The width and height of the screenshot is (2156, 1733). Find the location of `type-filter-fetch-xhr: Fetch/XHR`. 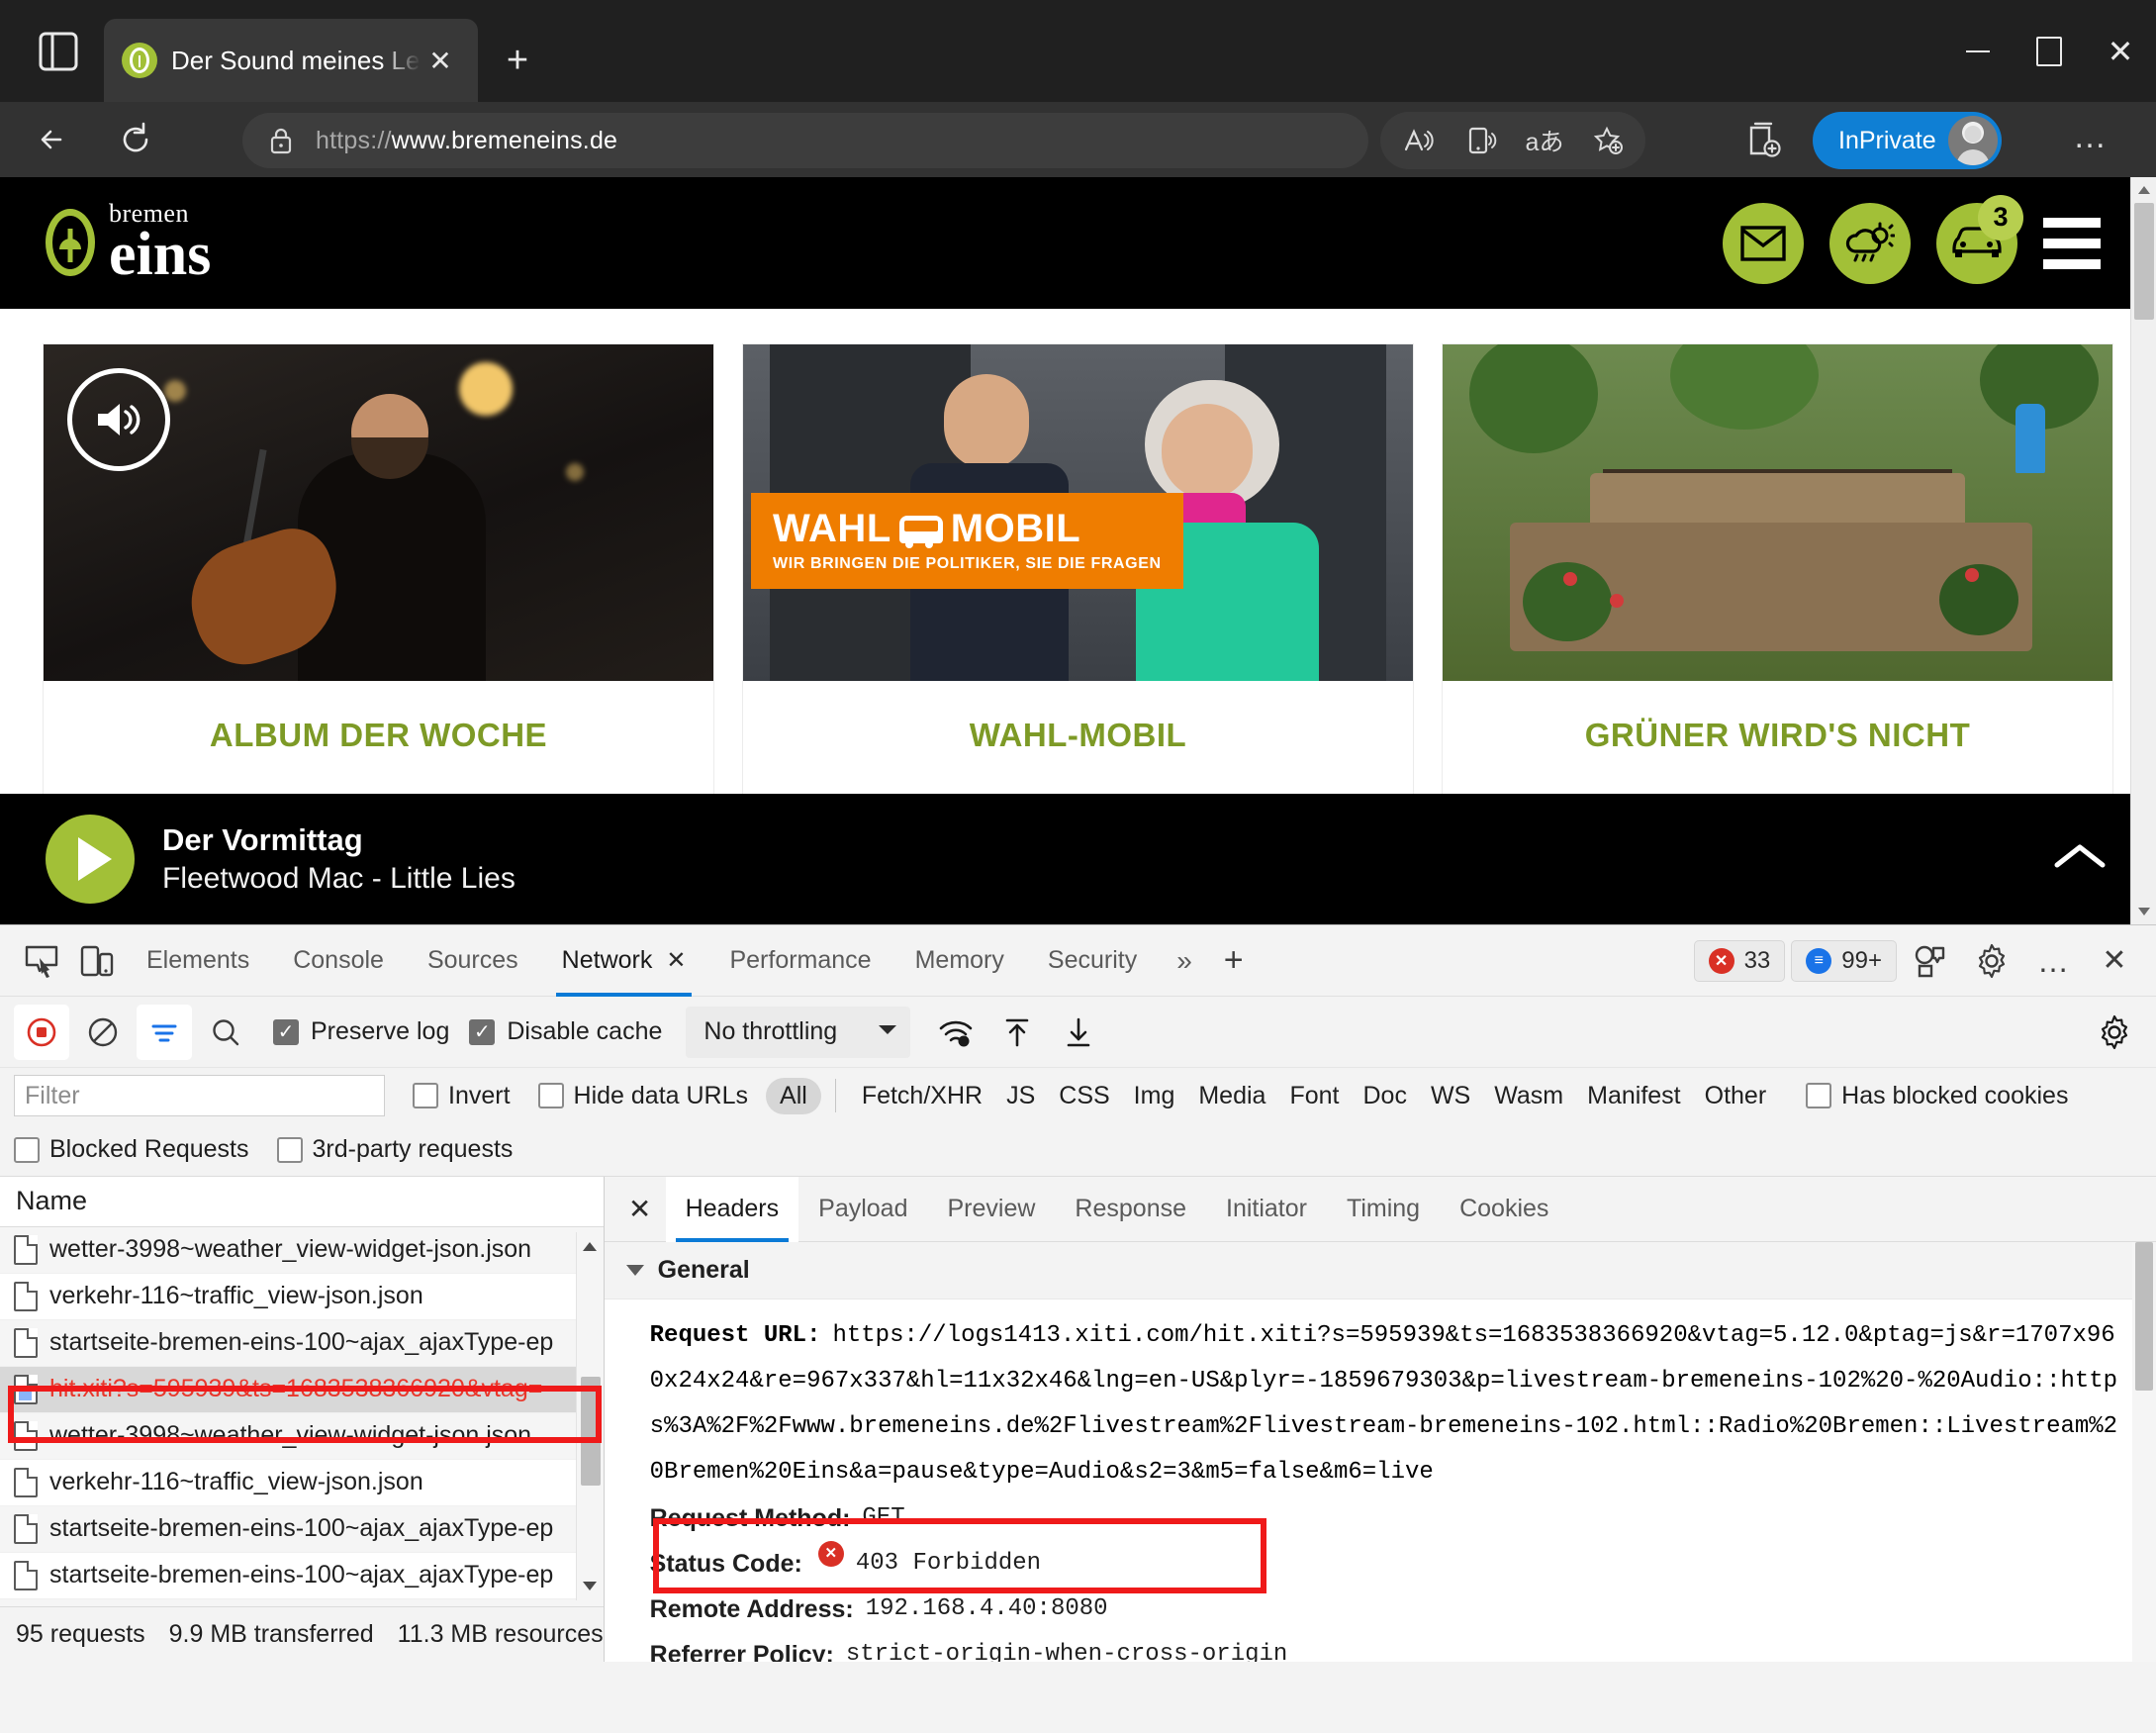

type-filter-fetch-xhr: Fetch/XHR is located at coordinates (922, 1096).